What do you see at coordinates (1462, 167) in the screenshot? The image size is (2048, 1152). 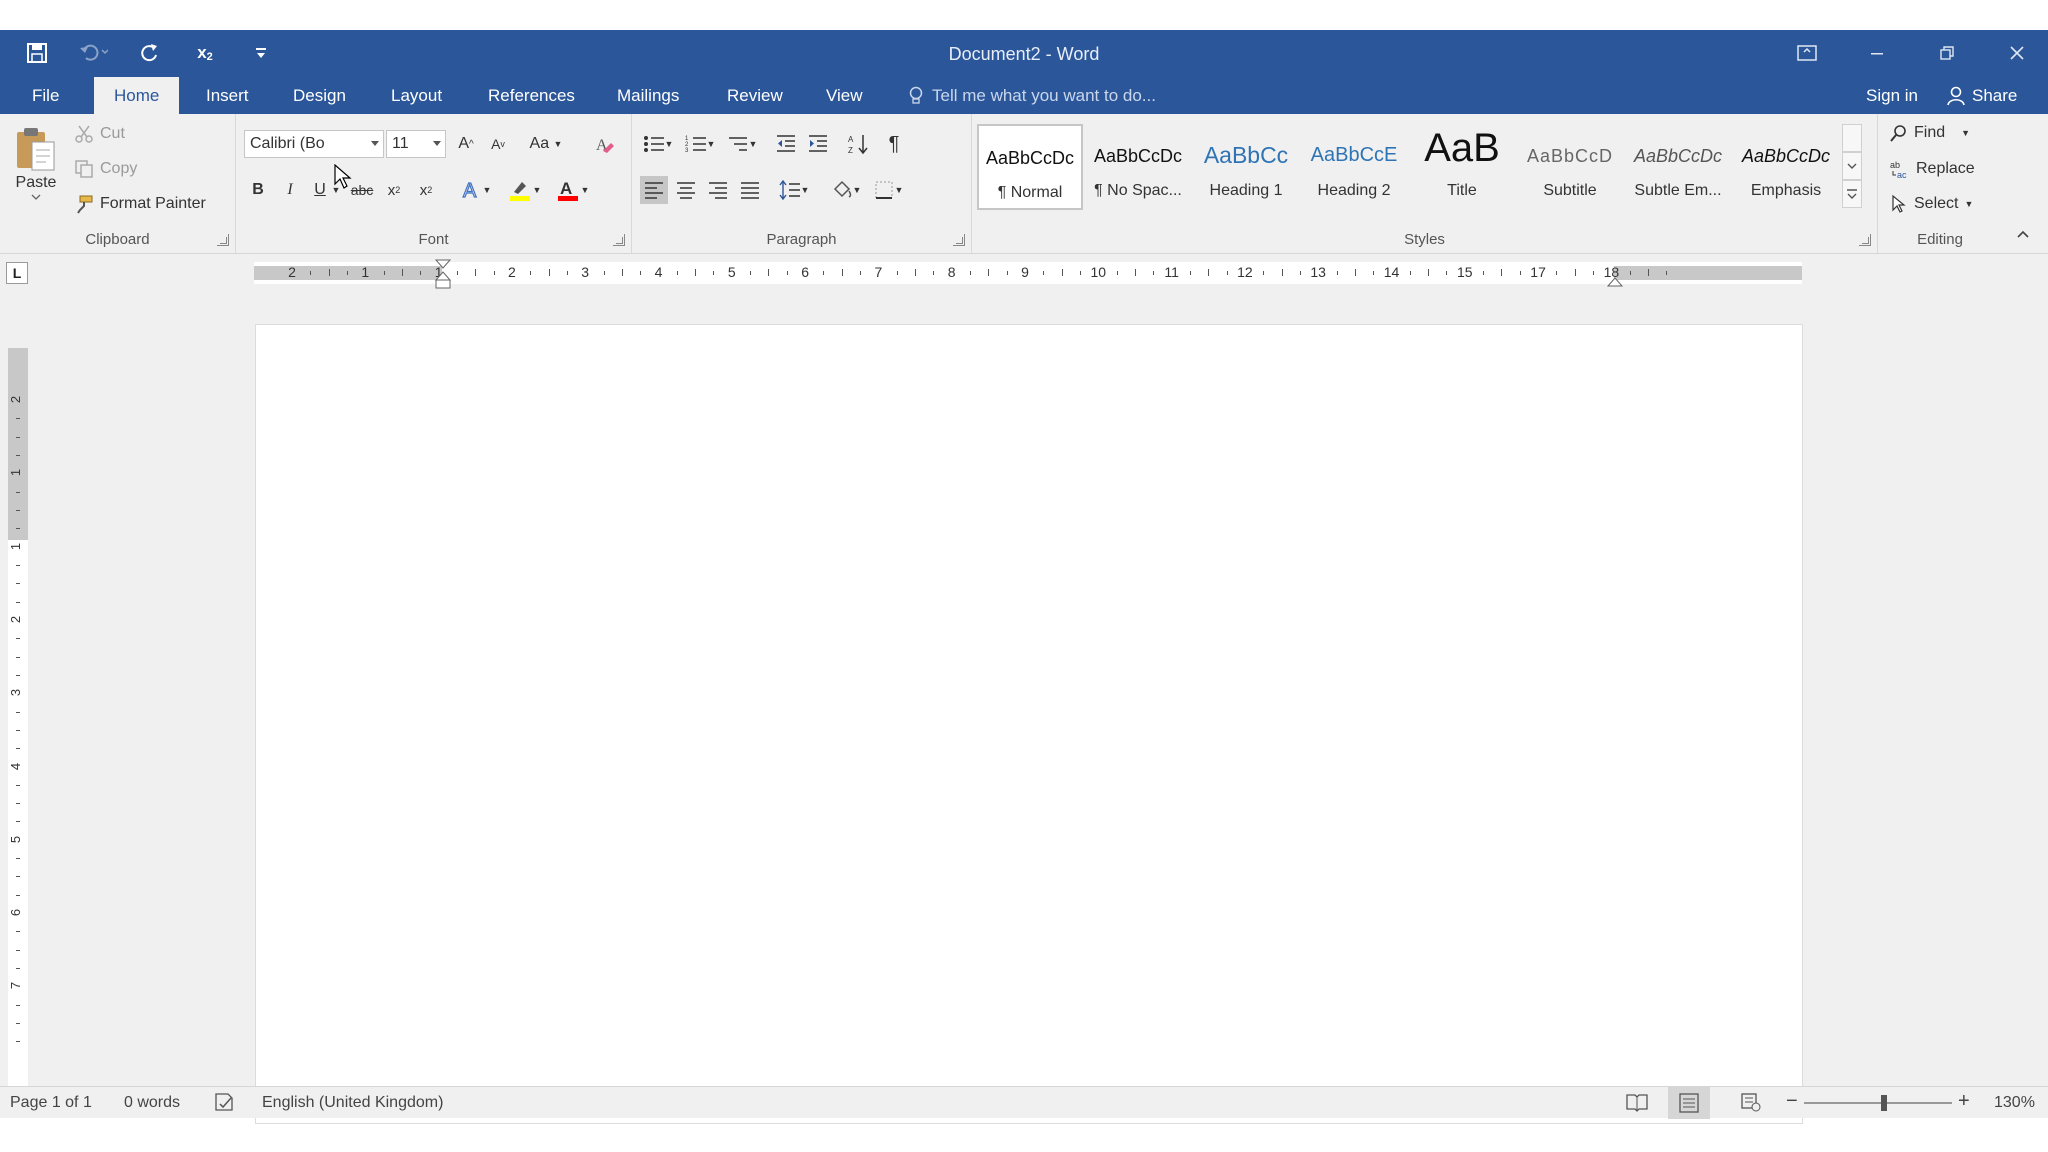 I see `style-title: AaB Title` at bounding box center [1462, 167].